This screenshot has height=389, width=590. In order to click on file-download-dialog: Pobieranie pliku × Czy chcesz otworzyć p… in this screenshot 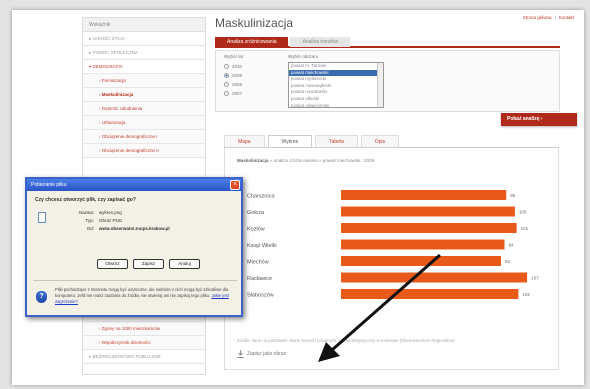, I will do `click(134, 247)`.